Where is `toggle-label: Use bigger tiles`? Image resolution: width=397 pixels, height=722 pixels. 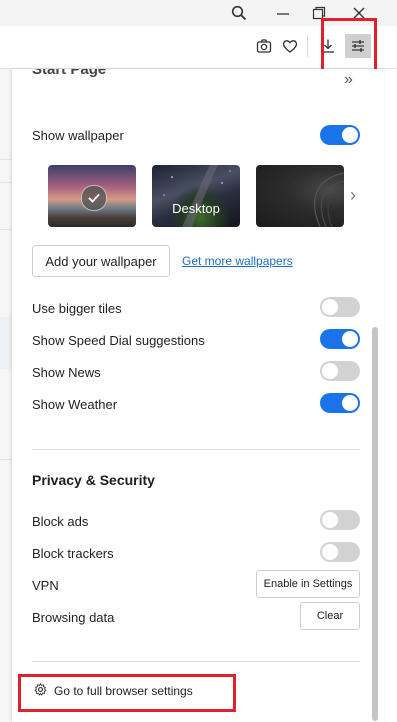
toggle-label: Use bigger tiles is located at coordinates (77, 308).